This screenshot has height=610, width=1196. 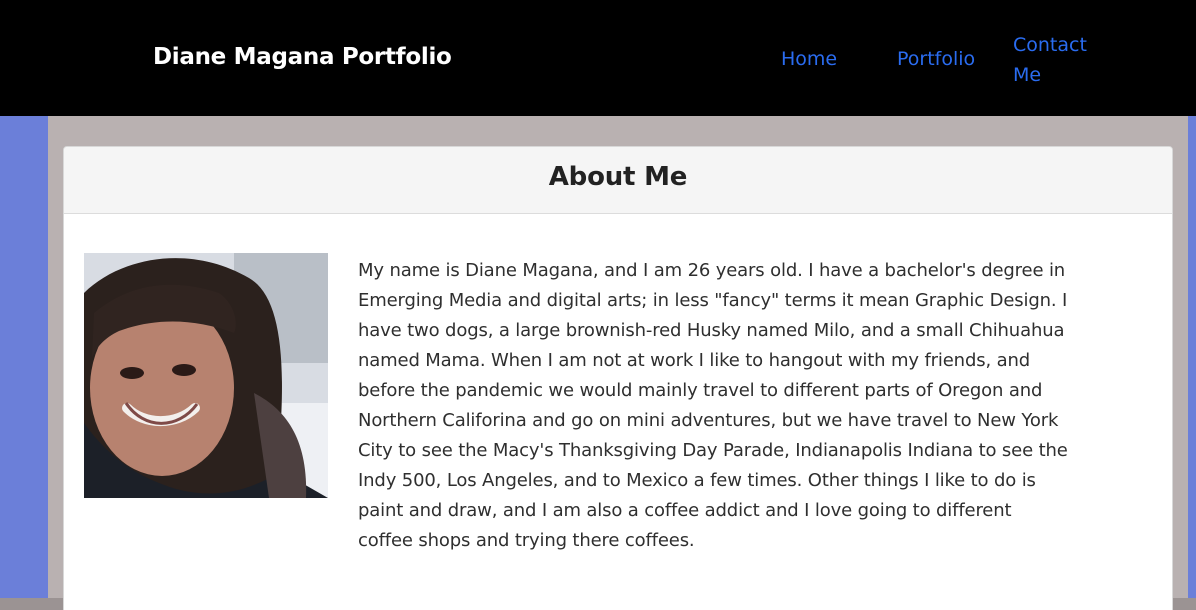 I want to click on nav-link-home: Home, so click(x=809, y=59).